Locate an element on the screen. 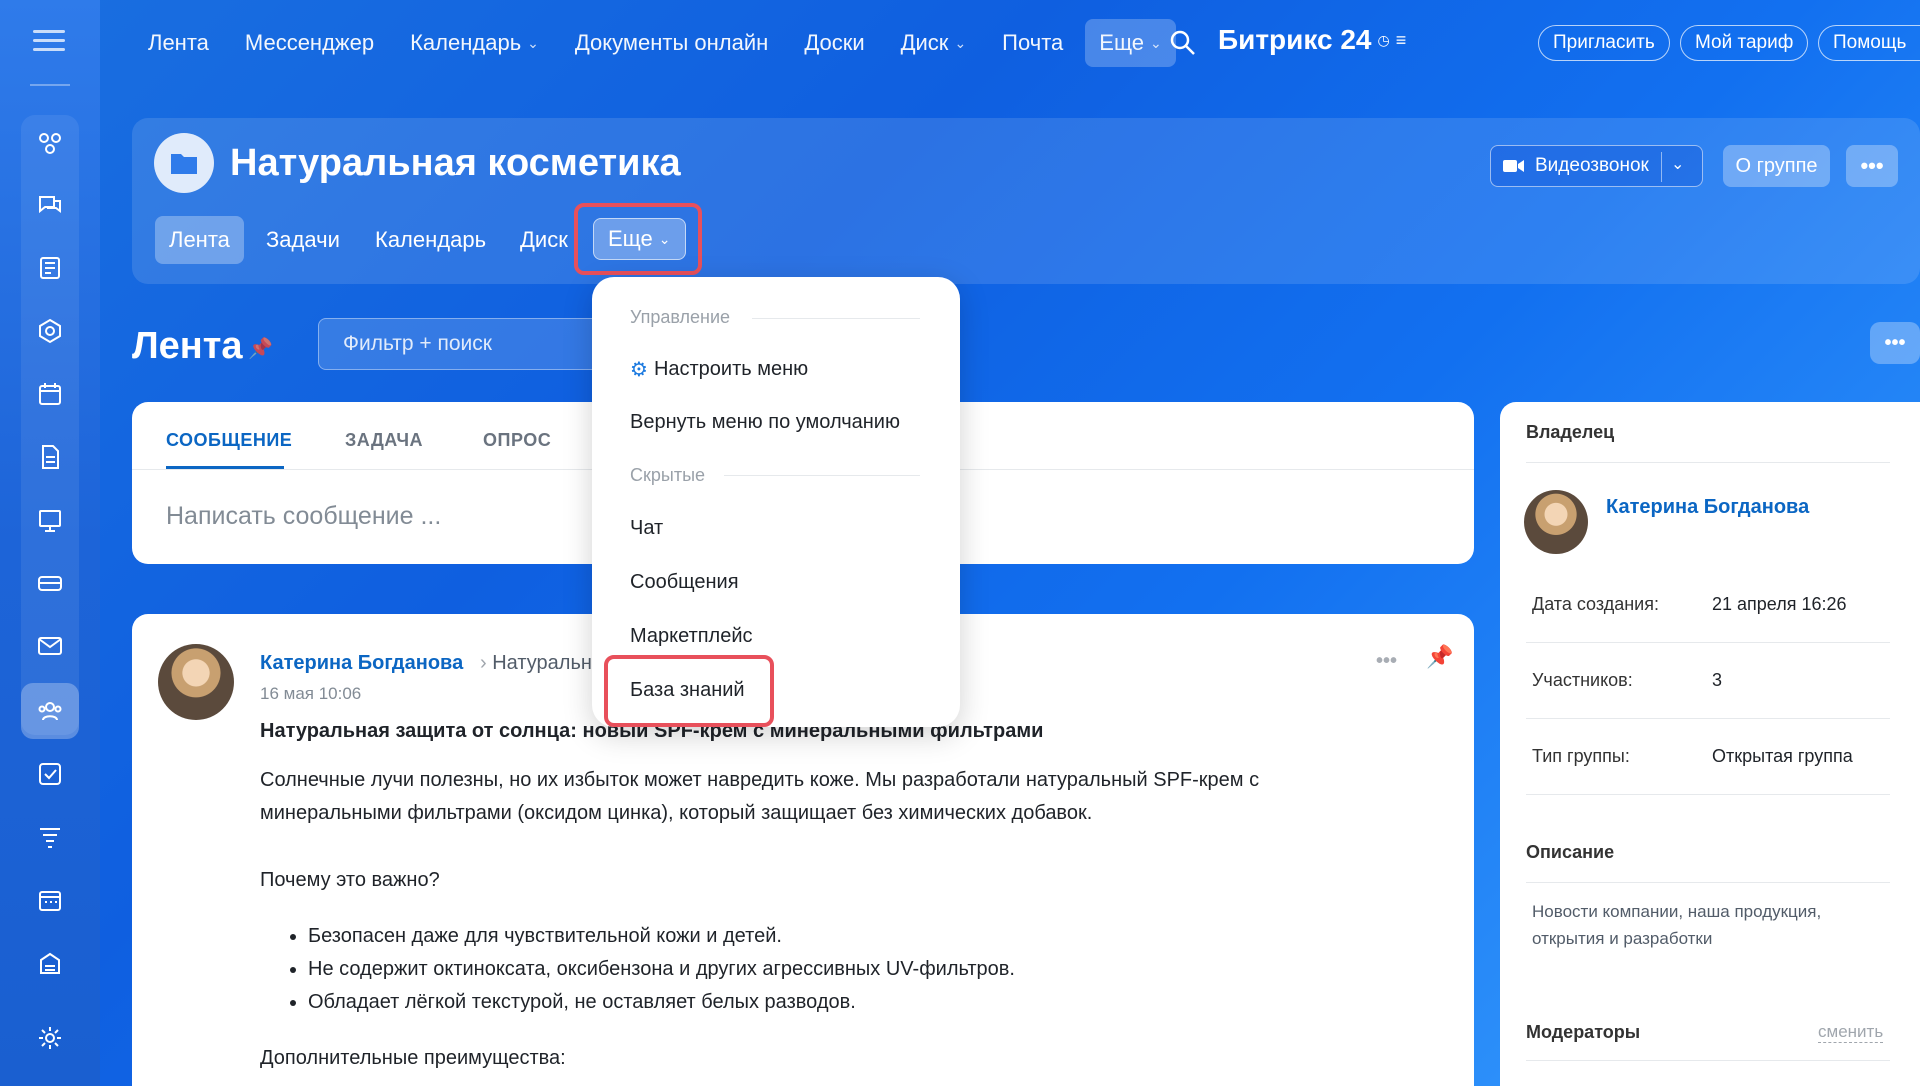  about-group-button: О группе is located at coordinates (1776, 166).